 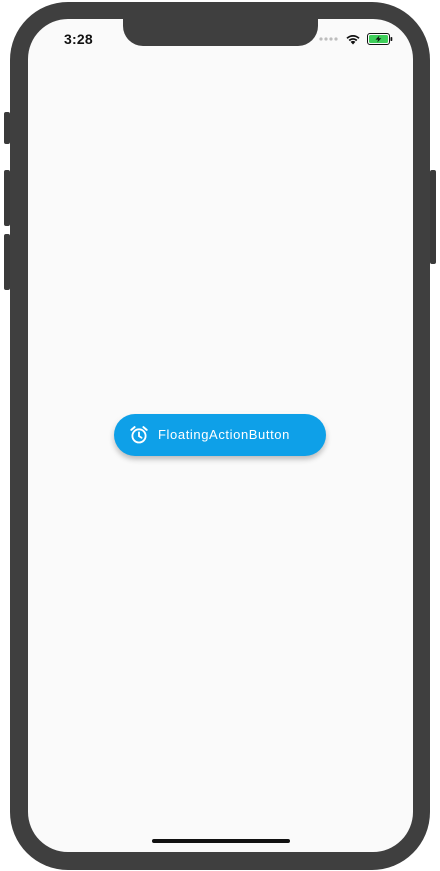 What do you see at coordinates (7, 198) in the screenshot?
I see `volume-up-button` at bounding box center [7, 198].